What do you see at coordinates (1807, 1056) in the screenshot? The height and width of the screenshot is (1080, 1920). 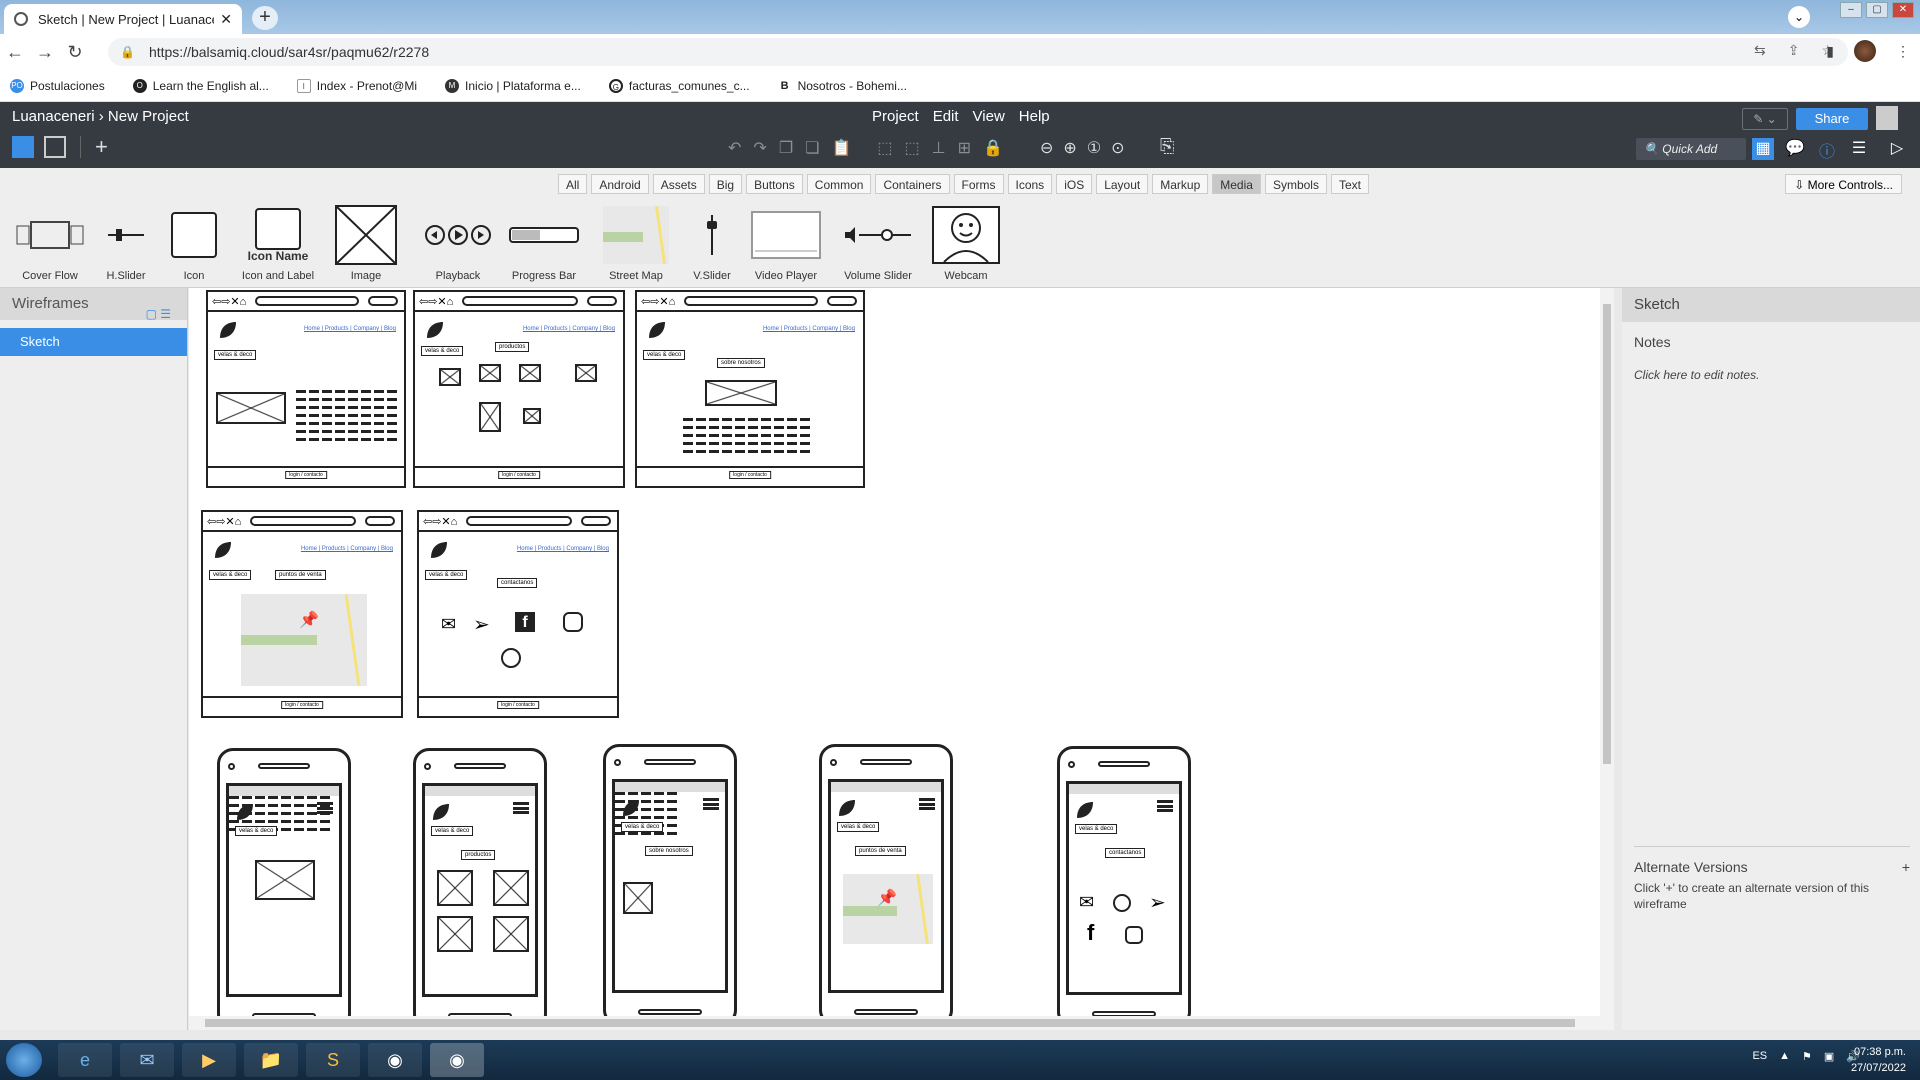 I see `flag-icon: ⚑` at bounding box center [1807, 1056].